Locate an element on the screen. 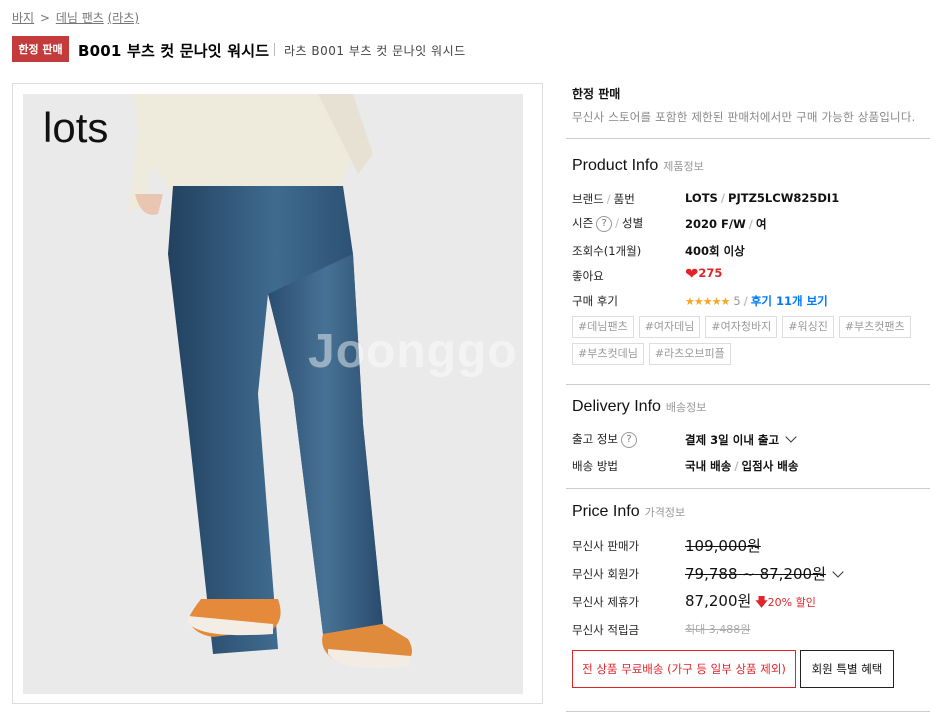 The height and width of the screenshot is (725, 951). method-label: 배송 방법 is located at coordinates (595, 466).